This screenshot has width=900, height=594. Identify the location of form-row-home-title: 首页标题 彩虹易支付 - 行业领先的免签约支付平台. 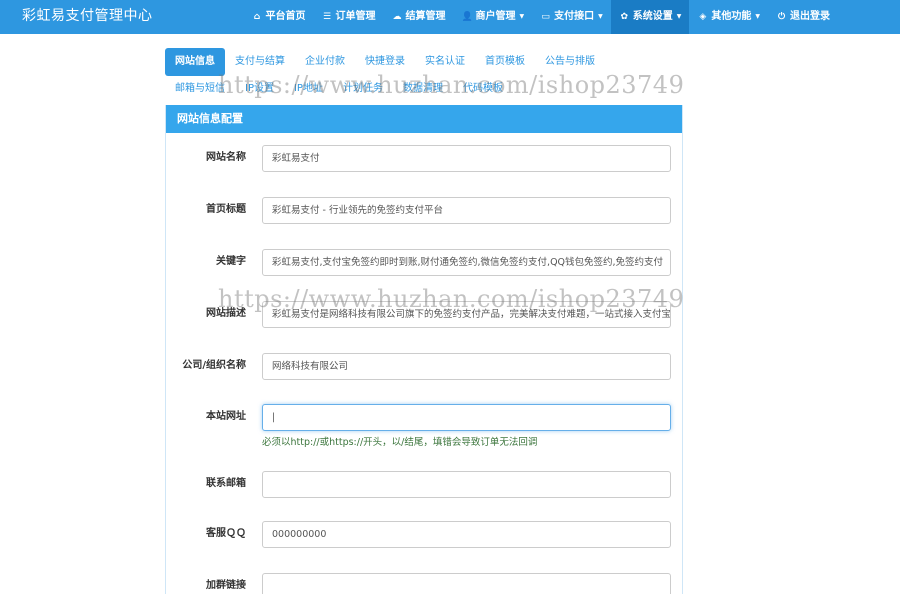
(425, 212).